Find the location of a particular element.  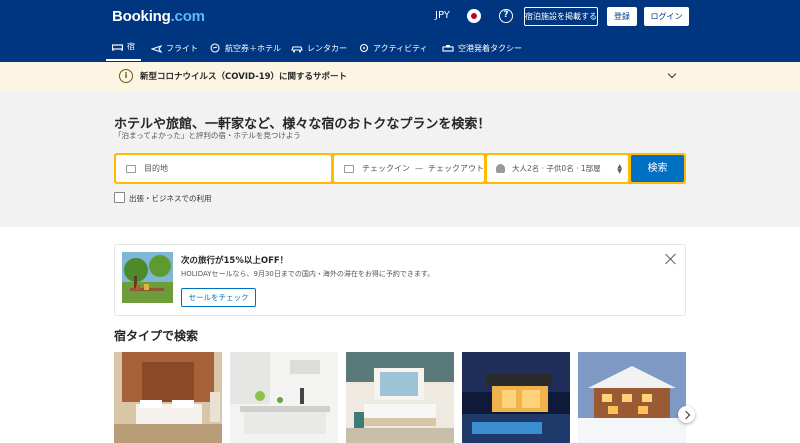

list-property-button: 宿泊施設を掲載する is located at coordinates (561, 16).